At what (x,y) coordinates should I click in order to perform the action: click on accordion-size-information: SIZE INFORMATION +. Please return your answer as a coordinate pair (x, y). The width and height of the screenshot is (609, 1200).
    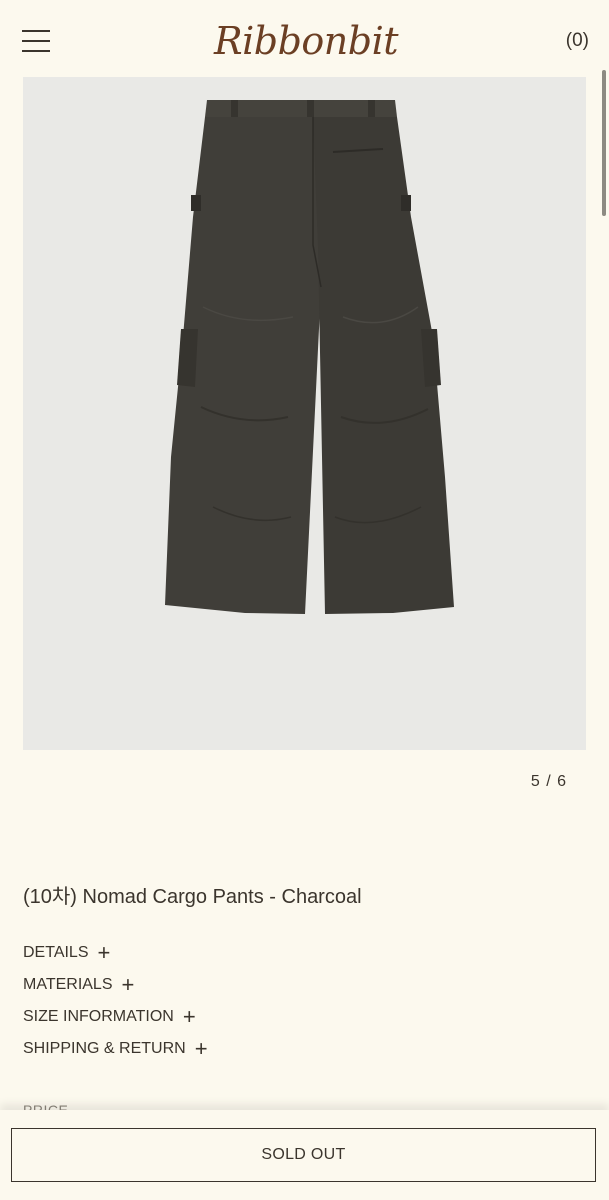
    Looking at the image, I should click on (115, 1017).